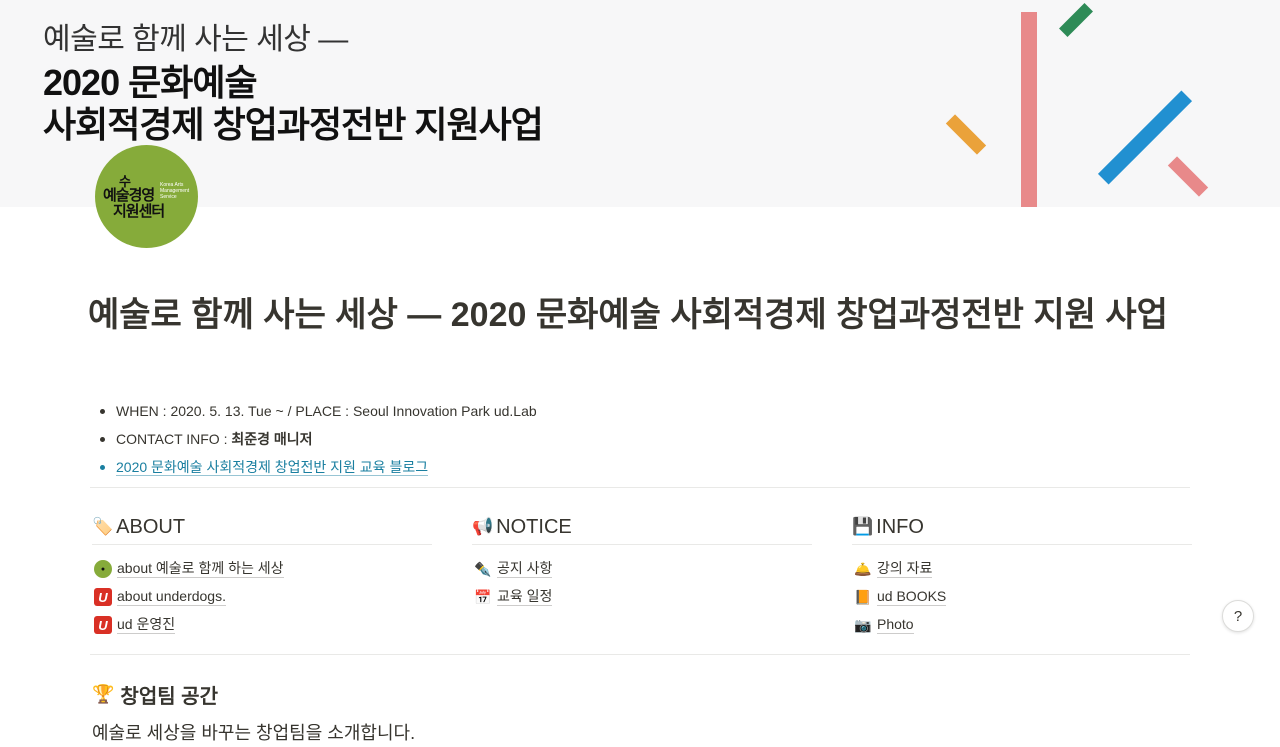 This screenshot has height=747, width=1280. What do you see at coordinates (1022, 597) in the screenshot?
I see `ud-books-link: 📙 ud BOOKS` at bounding box center [1022, 597].